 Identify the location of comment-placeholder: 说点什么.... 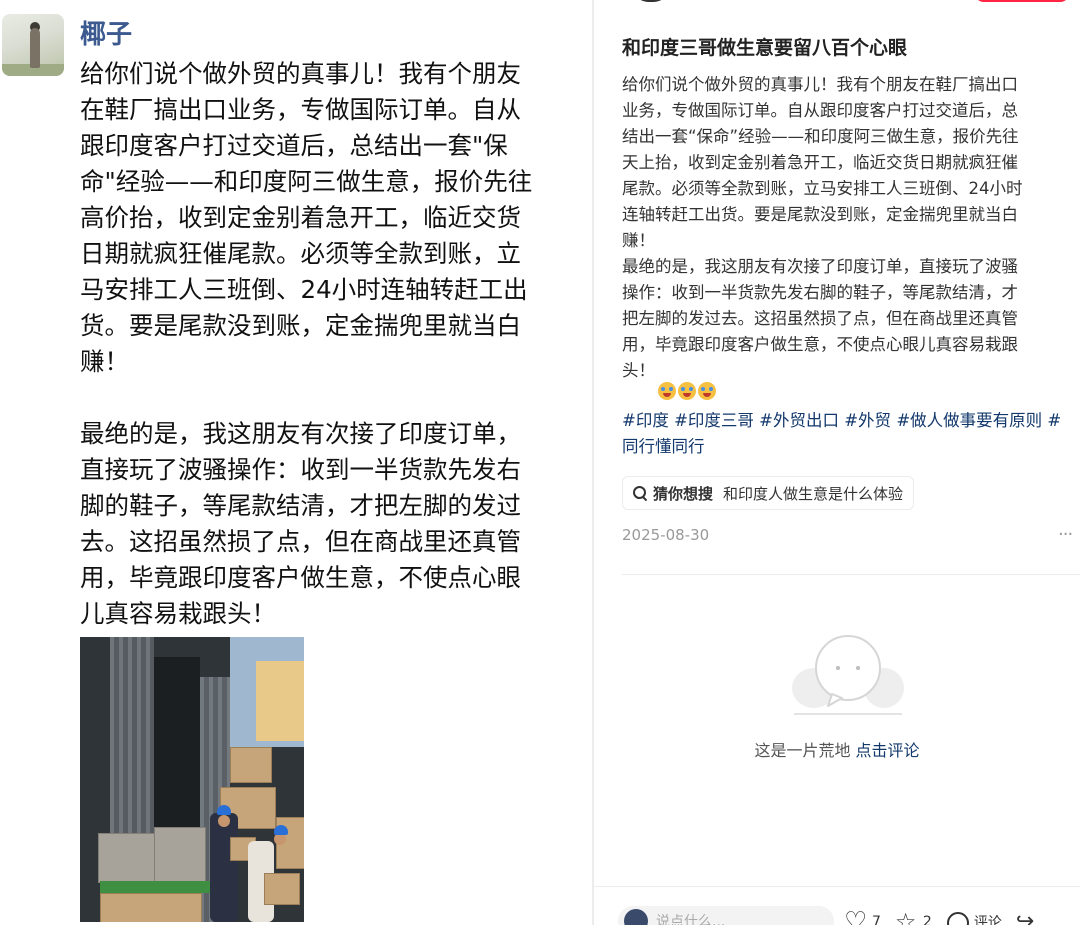
(691, 919).